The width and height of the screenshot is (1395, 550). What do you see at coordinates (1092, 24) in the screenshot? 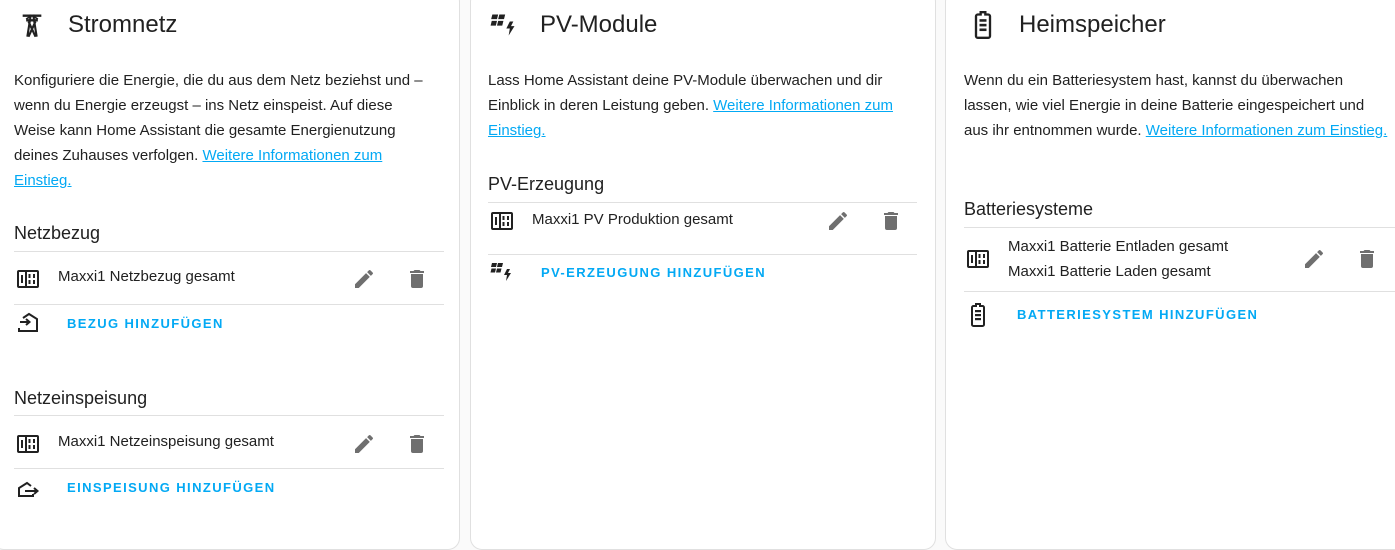
I see `card-title: Heimspeicher` at bounding box center [1092, 24].